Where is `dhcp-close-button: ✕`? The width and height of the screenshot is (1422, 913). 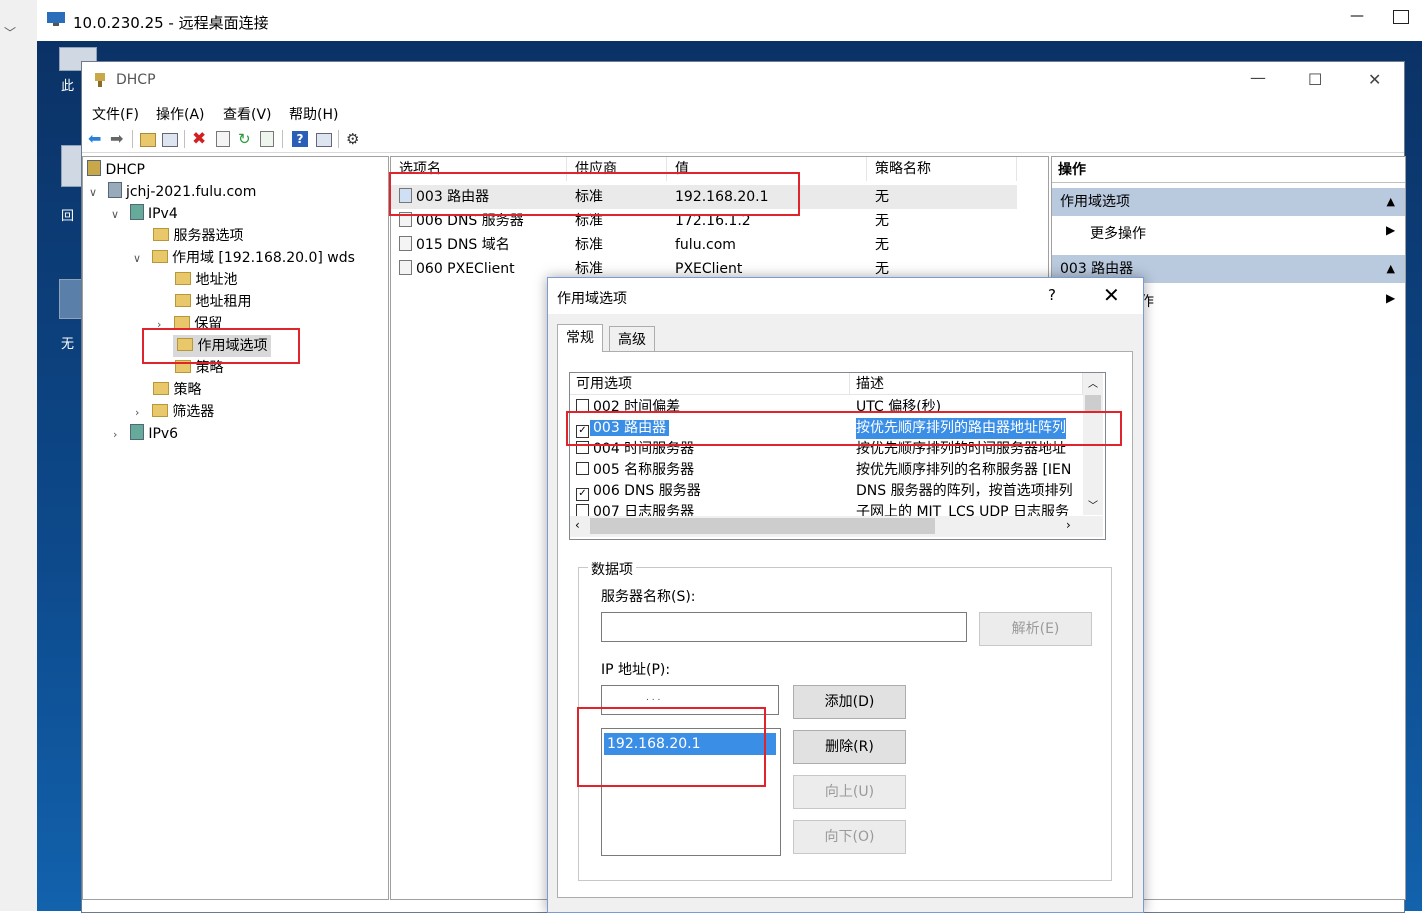 dhcp-close-button: ✕ is located at coordinates (1374, 79).